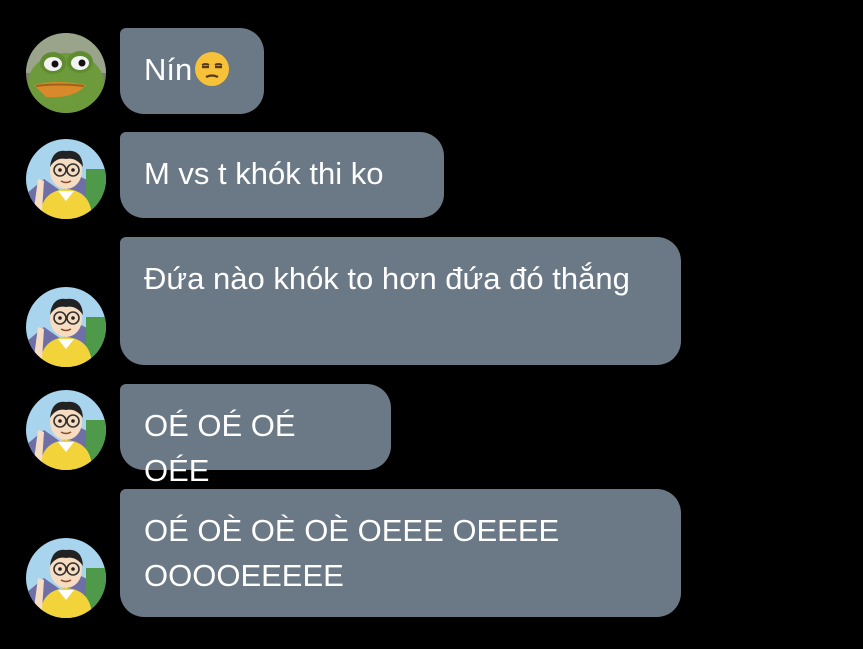 The image size is (863, 649). Describe the element at coordinates (400, 301) in the screenshot. I see `message-bubble: Đứa nào khók to hơn đứa đó thắng` at that location.